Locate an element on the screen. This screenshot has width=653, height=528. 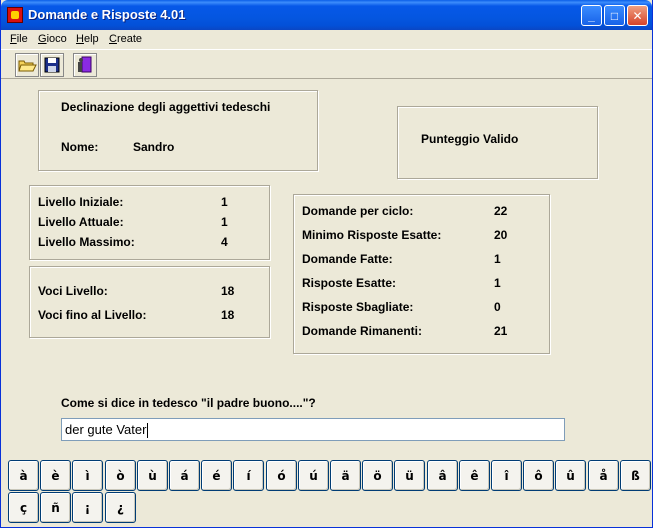
close-button: ✕ is located at coordinates (637, 15).